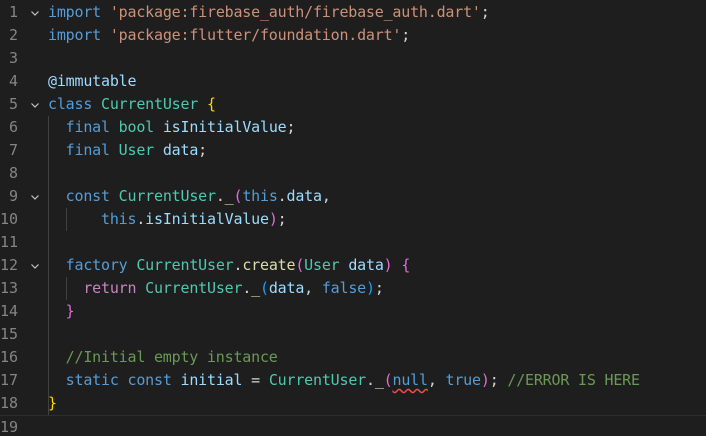 The height and width of the screenshot is (436, 706). What do you see at coordinates (353, 81) in the screenshot?
I see `code-line: 4 @immutable` at bounding box center [353, 81].